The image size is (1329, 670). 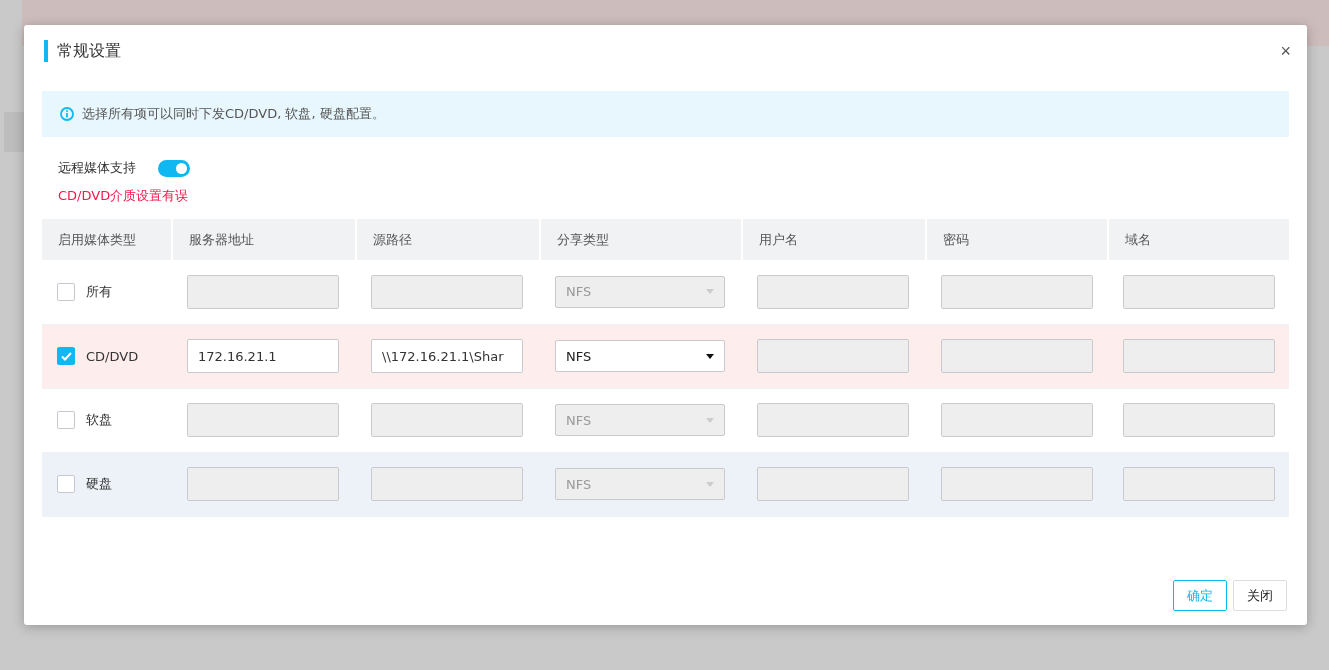 I want to click on share-type-dropdown: NFS, so click(x=640, y=356).